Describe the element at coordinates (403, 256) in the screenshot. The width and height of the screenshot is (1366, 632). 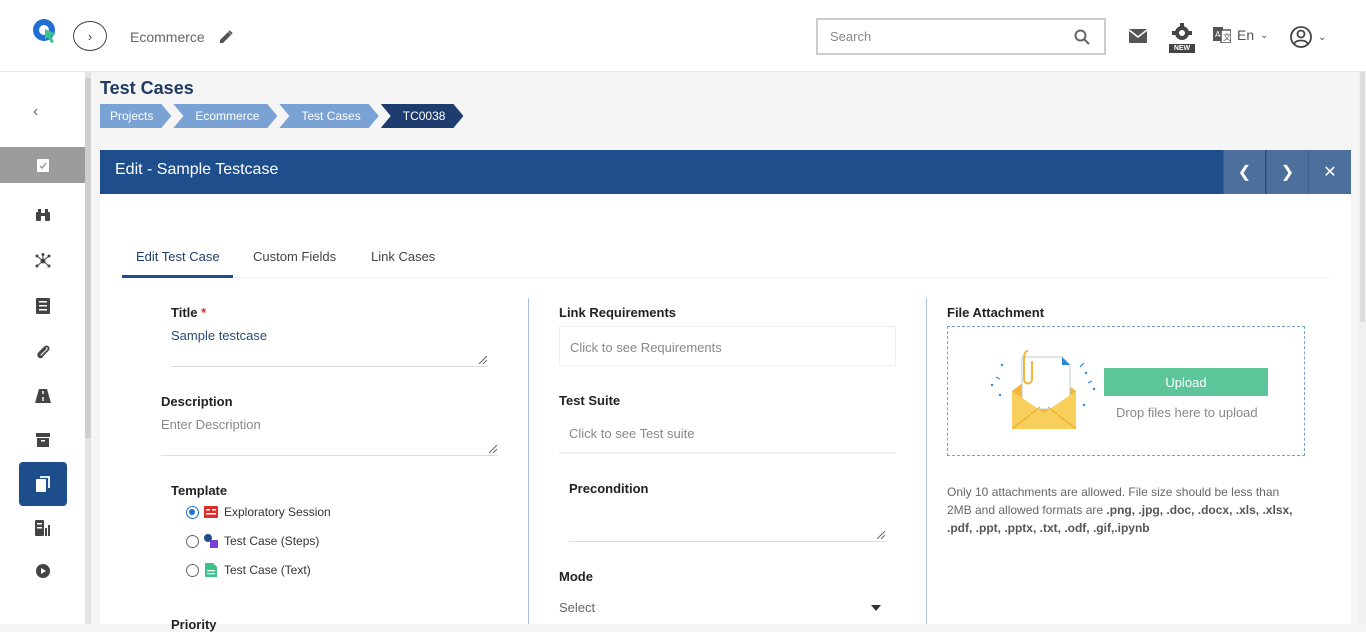
I see `tab-link-cases: Link Cases` at that location.